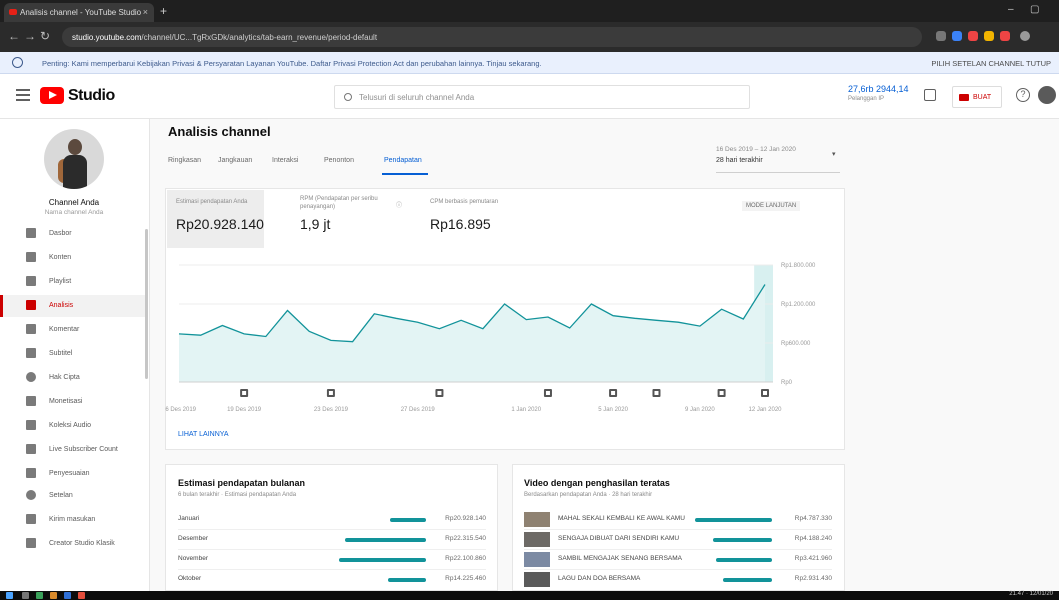  What do you see at coordinates (31, 449) in the screenshot?
I see `bar-chart-icon` at bounding box center [31, 449].